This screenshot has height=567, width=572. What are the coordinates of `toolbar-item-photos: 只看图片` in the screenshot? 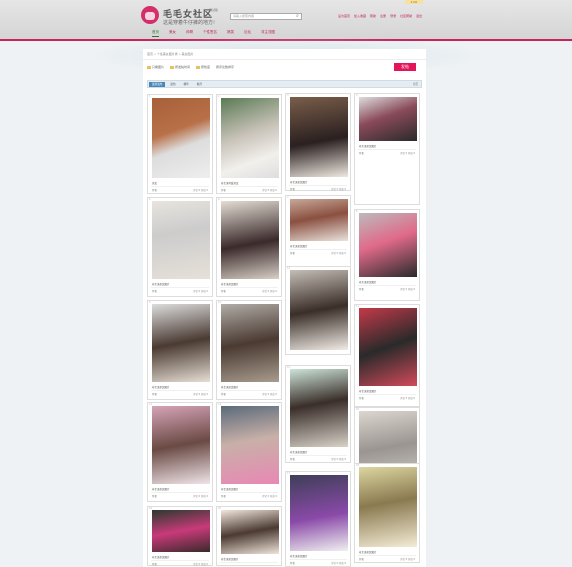 It's located at (155, 67).